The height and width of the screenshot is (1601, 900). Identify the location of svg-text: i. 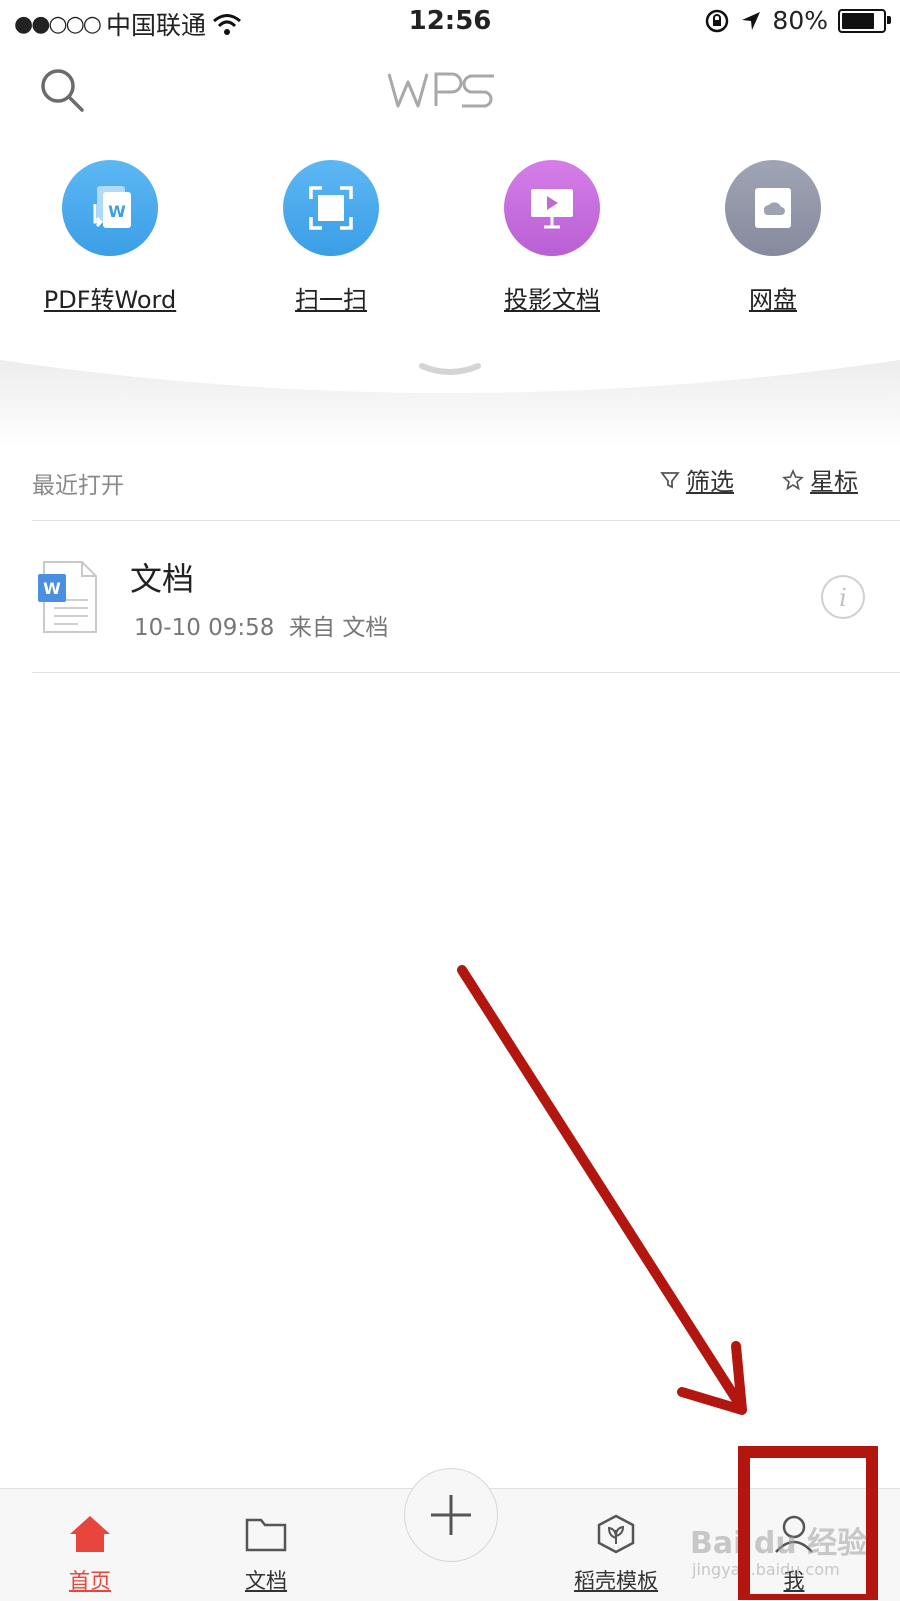
(843, 598).